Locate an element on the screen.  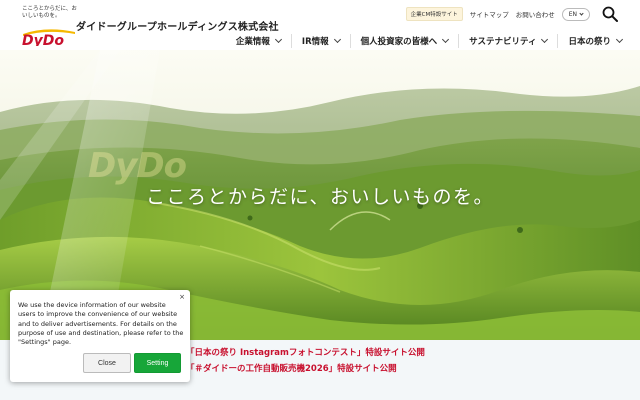
close-icon: × is located at coordinates (182, 297).